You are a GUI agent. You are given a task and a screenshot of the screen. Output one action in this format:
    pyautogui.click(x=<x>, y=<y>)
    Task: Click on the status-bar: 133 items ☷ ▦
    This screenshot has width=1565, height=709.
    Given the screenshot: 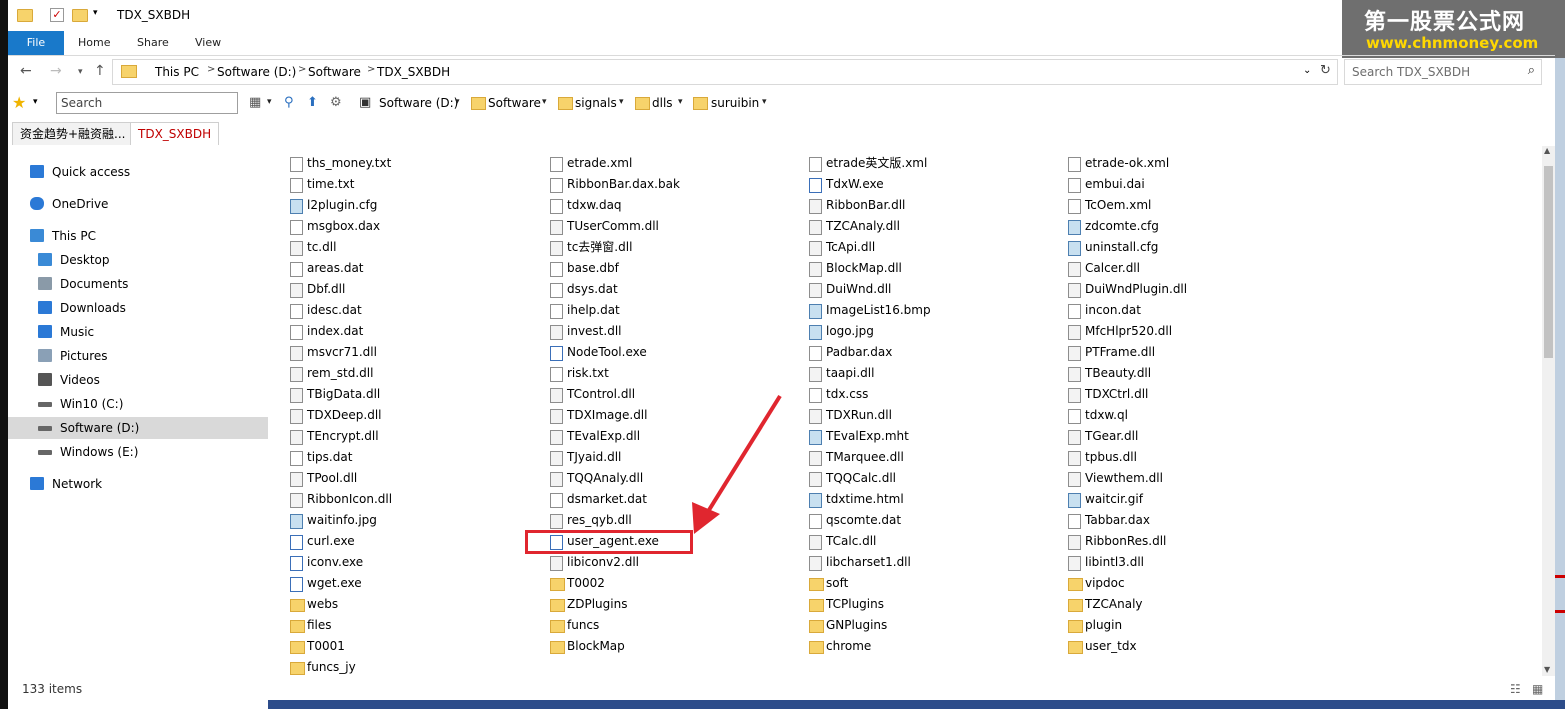 What is the action you would take?
    pyautogui.click(x=781, y=689)
    